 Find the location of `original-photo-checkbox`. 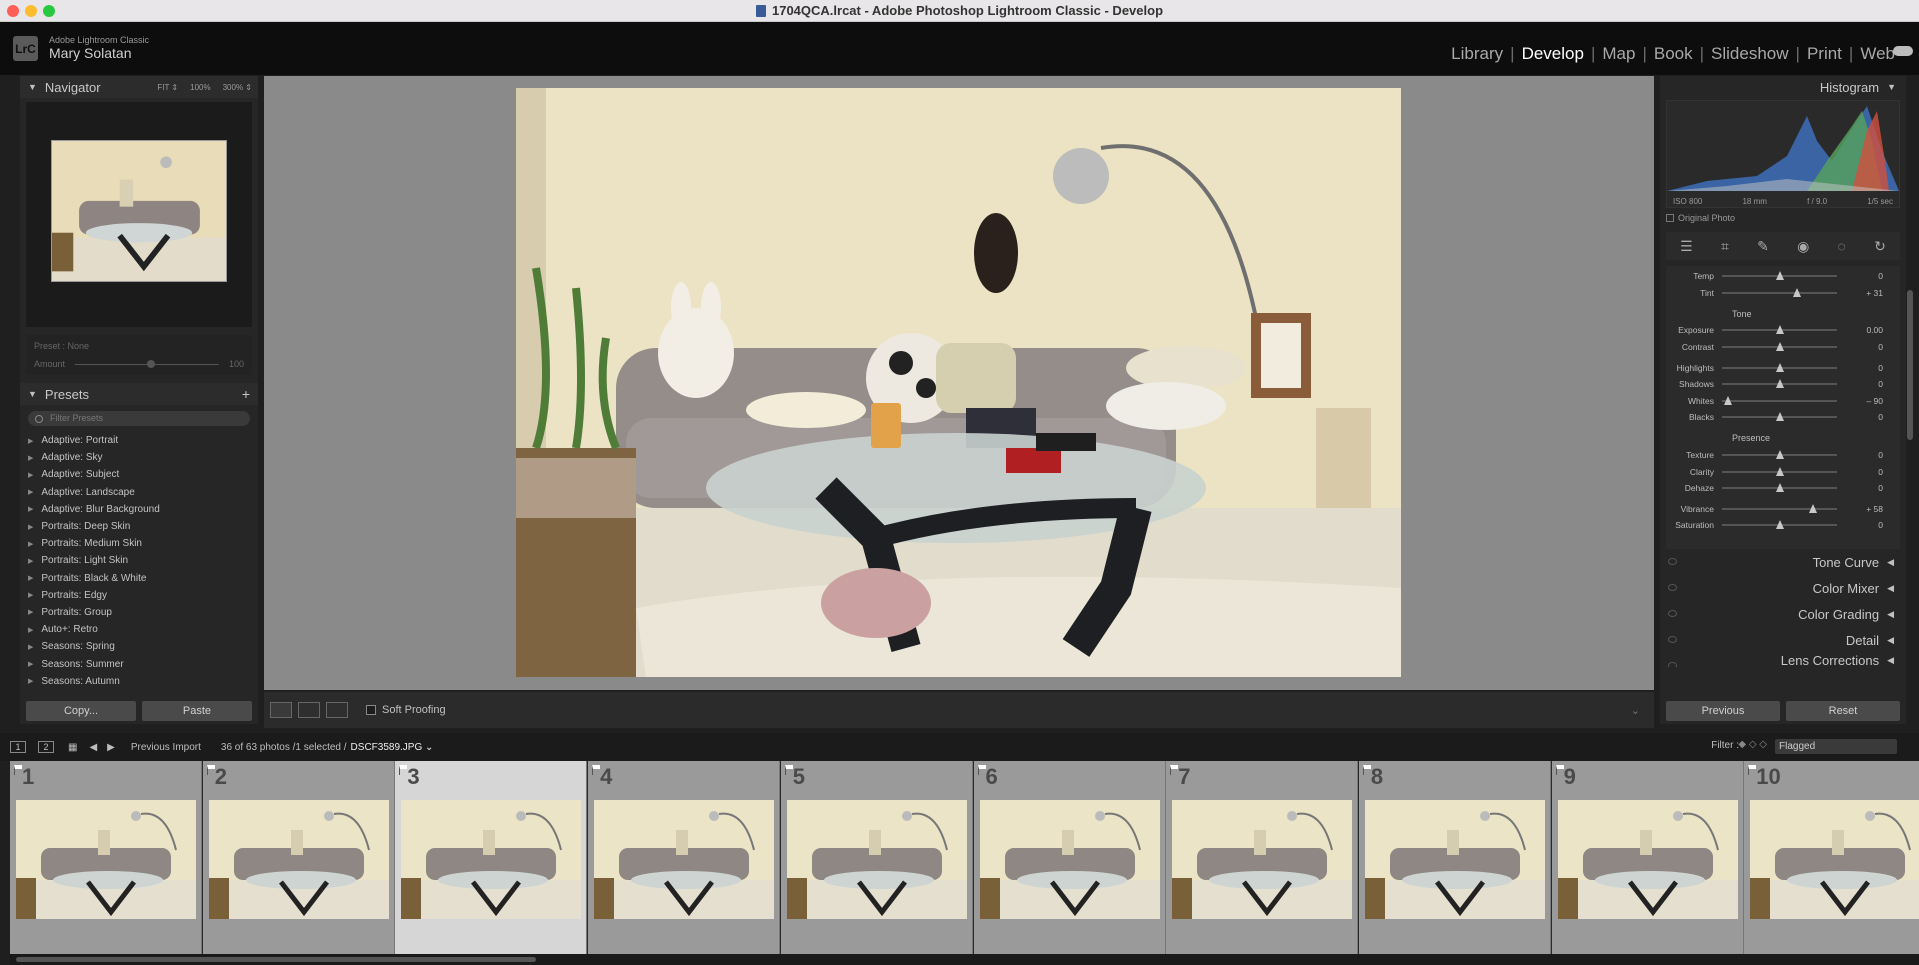

original-photo-checkbox is located at coordinates (1670, 218).